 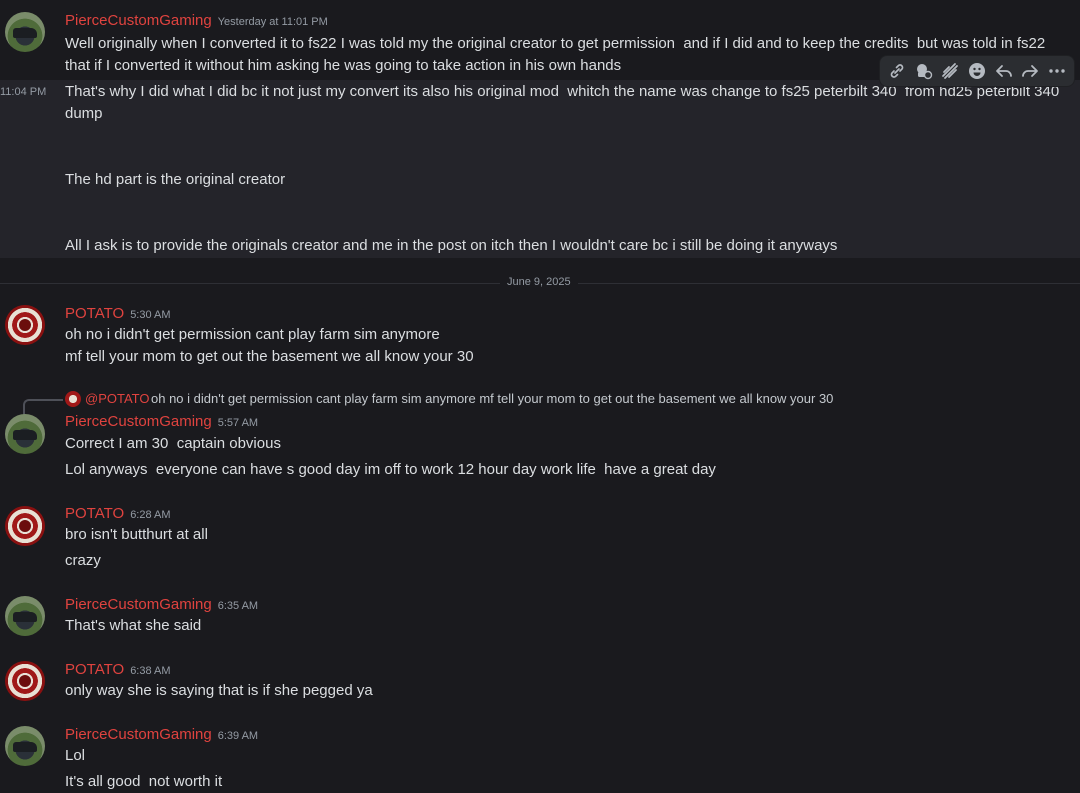 I want to click on message-header: POTATO 6:28 AM, so click(x=118, y=515).